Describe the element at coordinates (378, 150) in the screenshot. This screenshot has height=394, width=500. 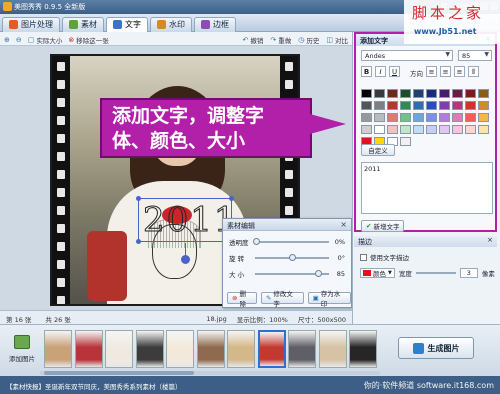
I see `custom-color-button: 自定义` at that location.